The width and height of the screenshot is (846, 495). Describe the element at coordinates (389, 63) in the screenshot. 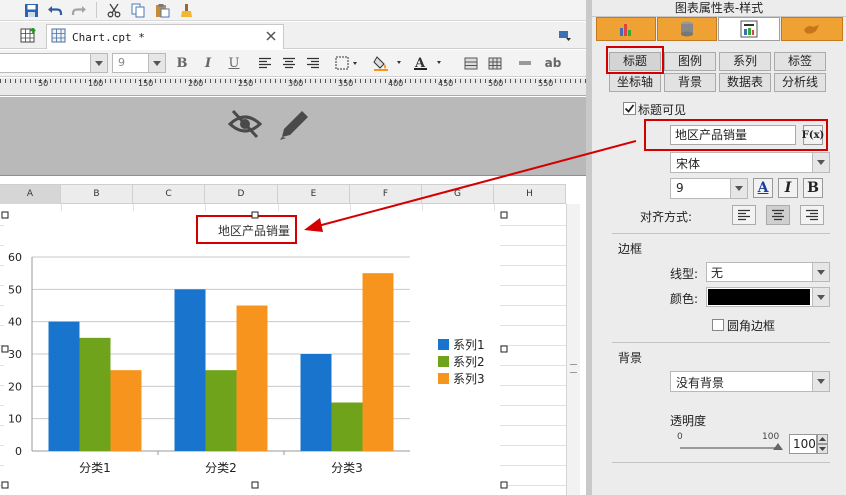

I see `fill-color-icon` at that location.